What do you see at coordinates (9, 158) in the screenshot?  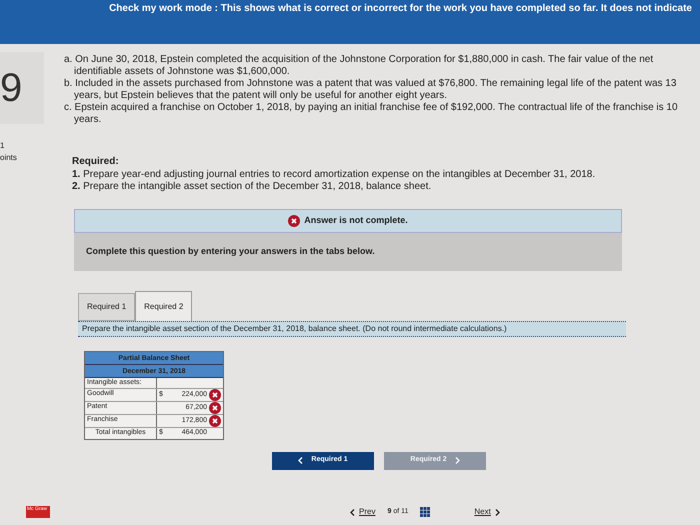 I see `points-label: oints` at bounding box center [9, 158].